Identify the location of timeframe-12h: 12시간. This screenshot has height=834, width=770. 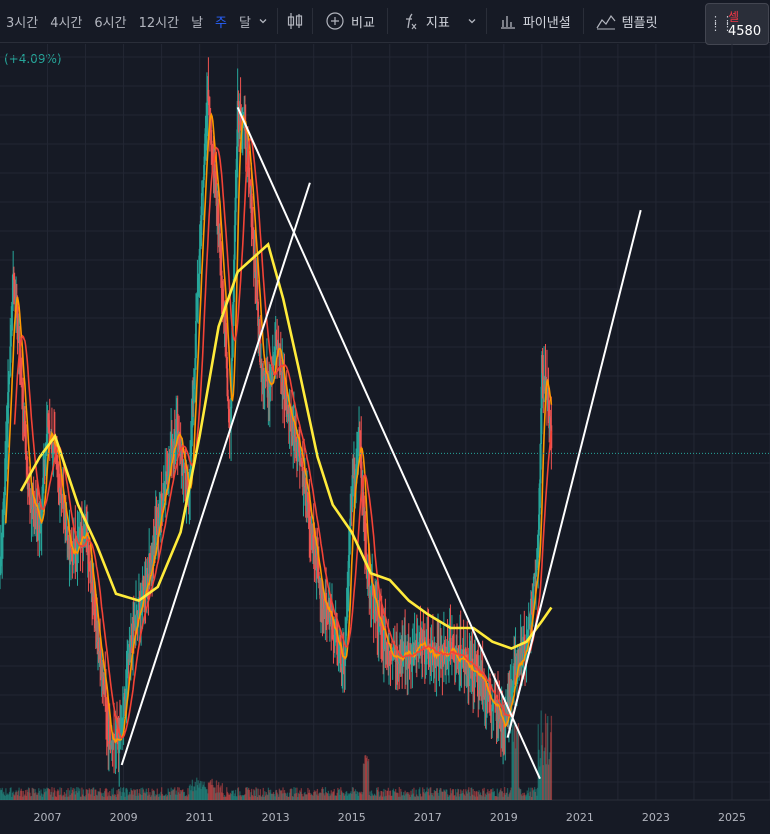
(159, 21).